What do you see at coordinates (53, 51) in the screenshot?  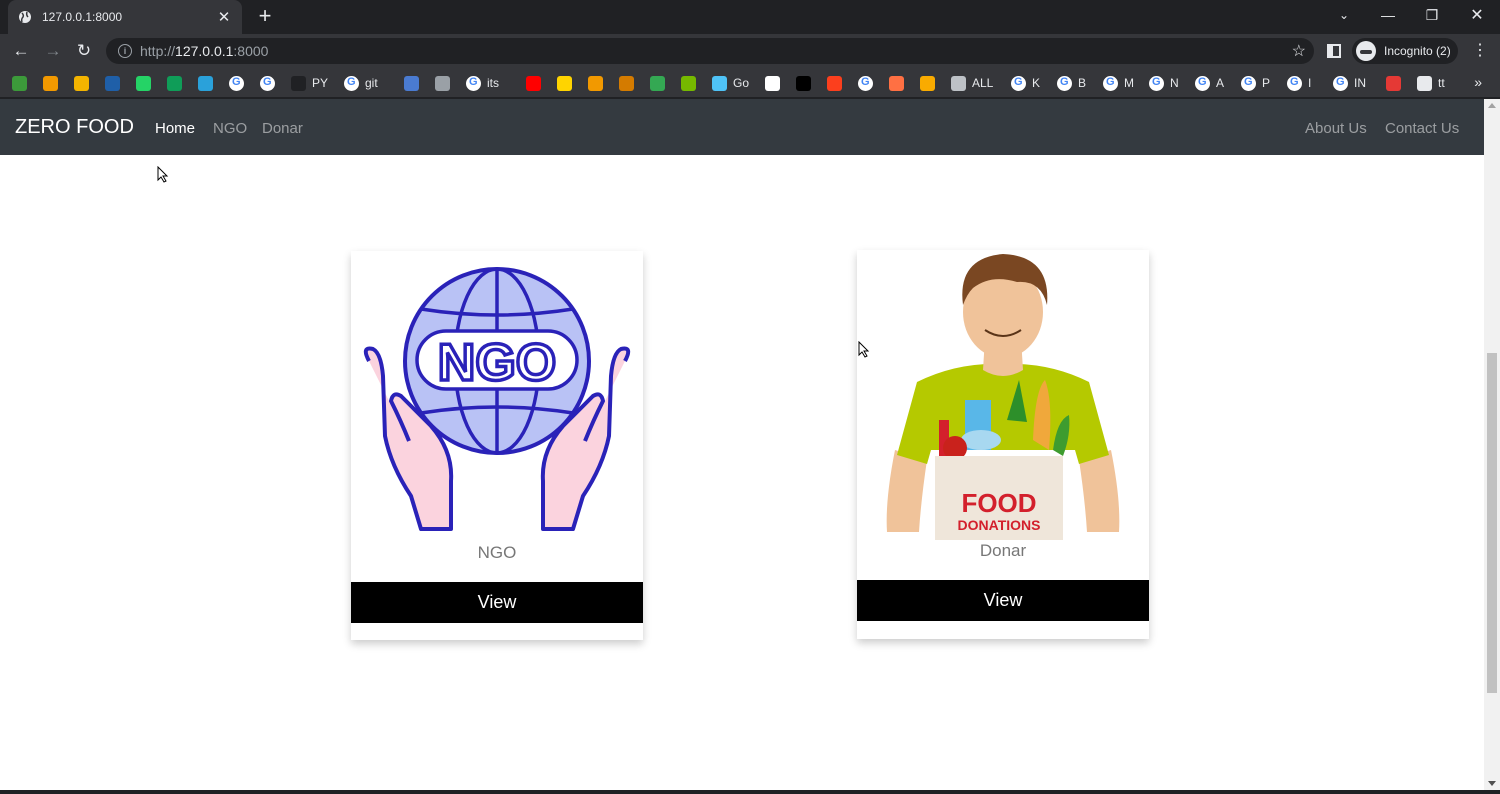 I see `forward-icon: →` at bounding box center [53, 51].